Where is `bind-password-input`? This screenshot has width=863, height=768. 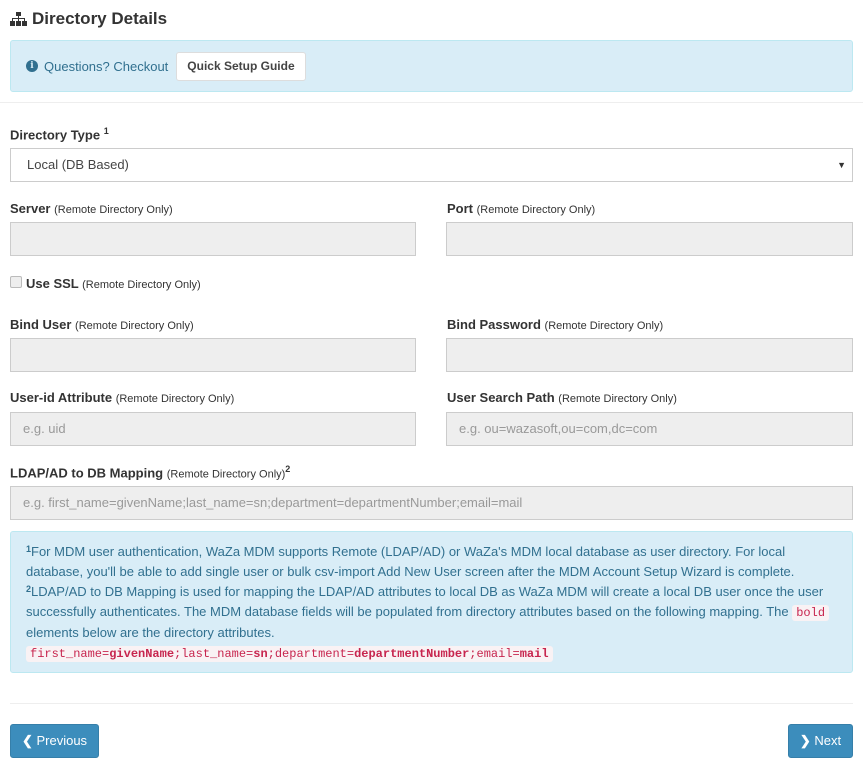 bind-password-input is located at coordinates (649, 355).